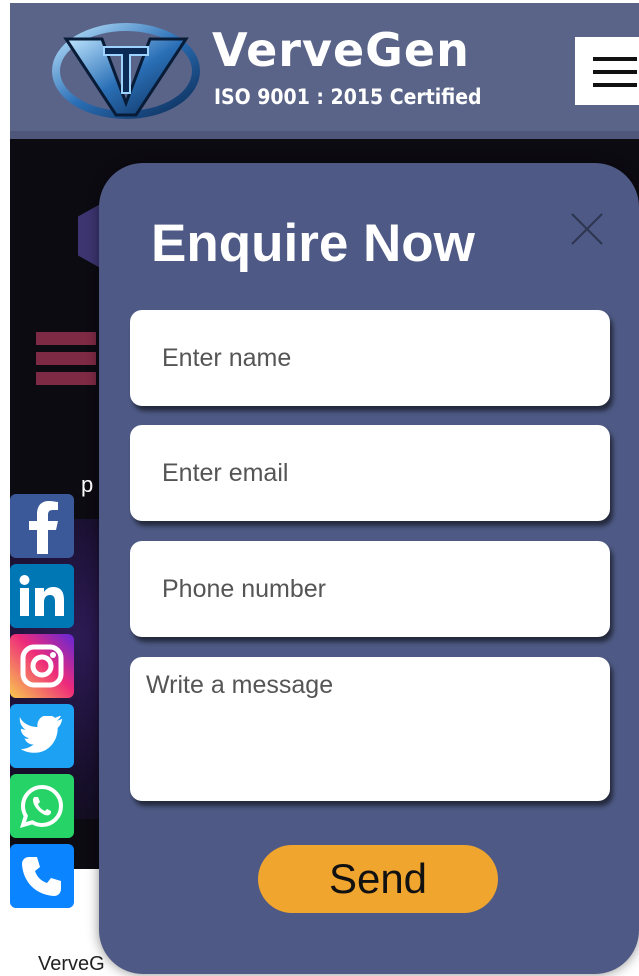 The image size is (639, 976). Describe the element at coordinates (341, 50) in the screenshot. I see `brand-name: VerveGen` at that location.